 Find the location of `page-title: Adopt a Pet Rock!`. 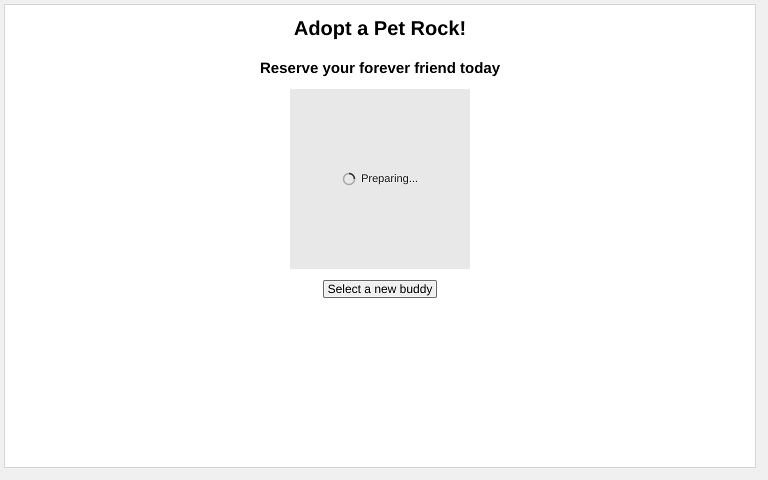

page-title: Adopt a Pet Rock! is located at coordinates (380, 29).